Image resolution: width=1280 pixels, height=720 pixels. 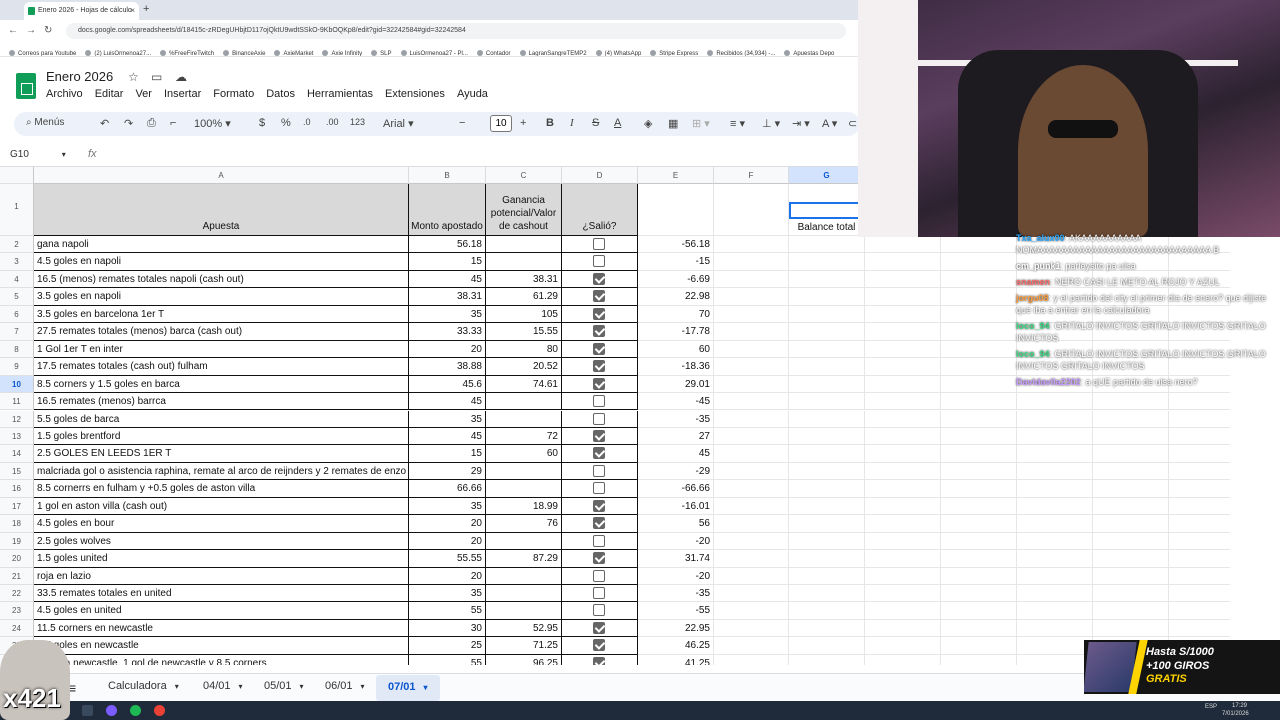 I want to click on cashout-cell: 61.29, so click(x=524, y=297).